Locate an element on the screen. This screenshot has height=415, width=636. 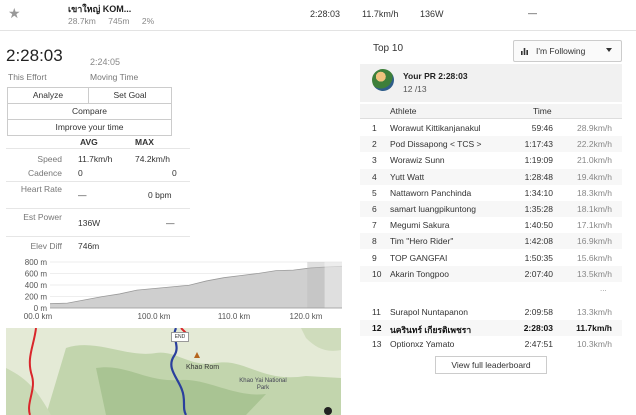
table-row: 10 Akarin Tongpoo 2:07:40 13.5km/h is located at coordinates (491, 273).